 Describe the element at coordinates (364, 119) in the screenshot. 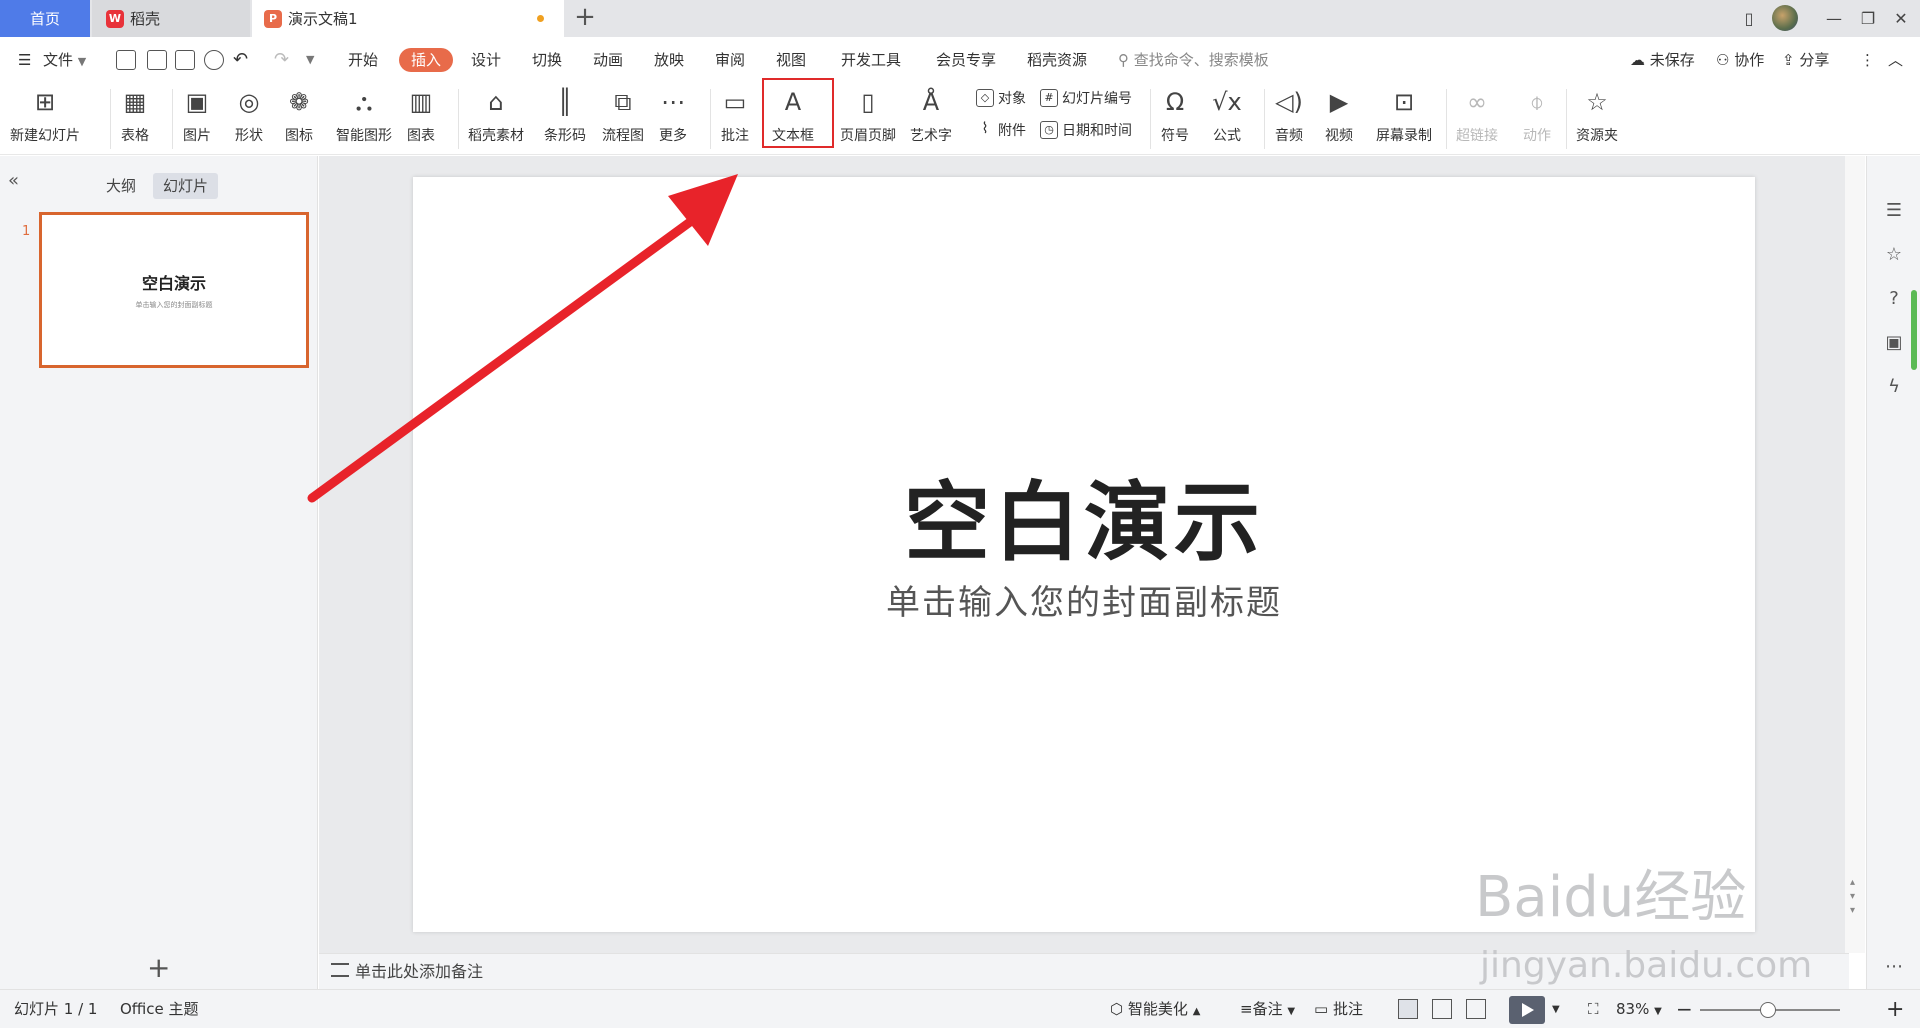

I see `smart-graphic-button: ⛬ 智能图形` at that location.